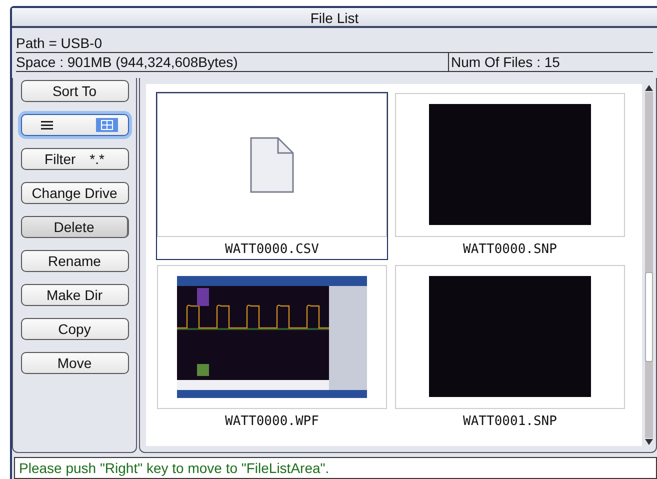 The width and height of the screenshot is (657, 479). Describe the element at coordinates (505, 62) in the screenshot. I see `file-count-label: Num Of Files : 15` at that location.